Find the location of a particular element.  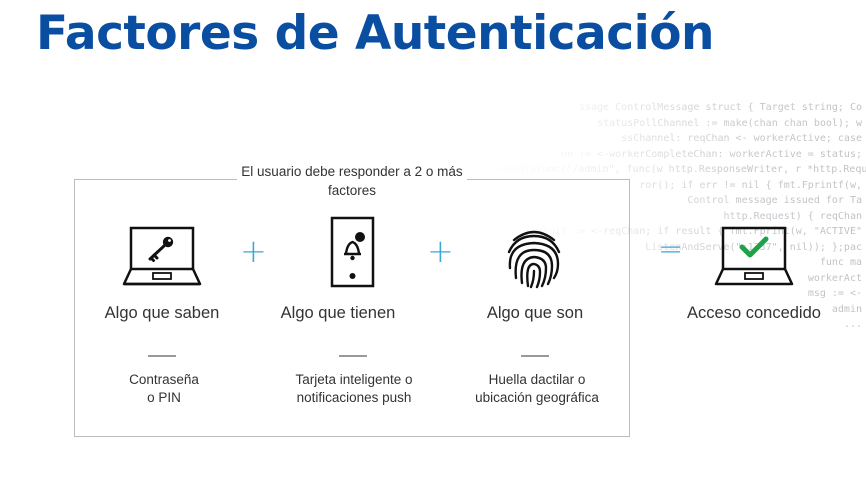

result-label: Acceso concedido is located at coordinates (754, 313).